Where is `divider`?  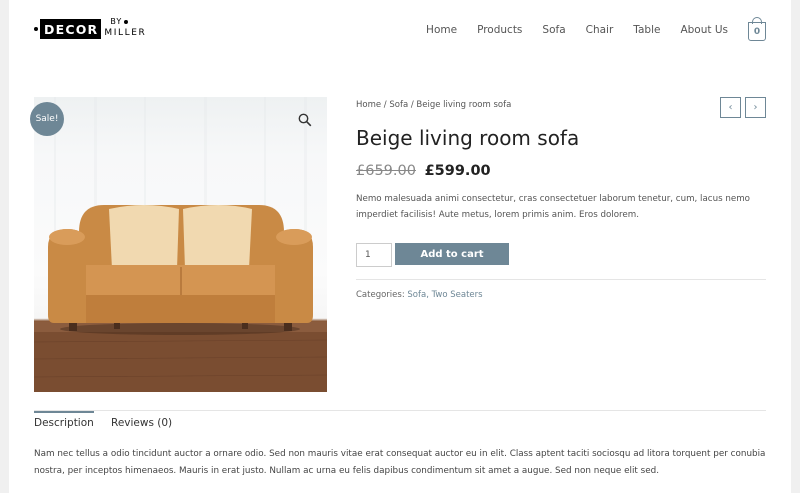 divider is located at coordinates (561, 279).